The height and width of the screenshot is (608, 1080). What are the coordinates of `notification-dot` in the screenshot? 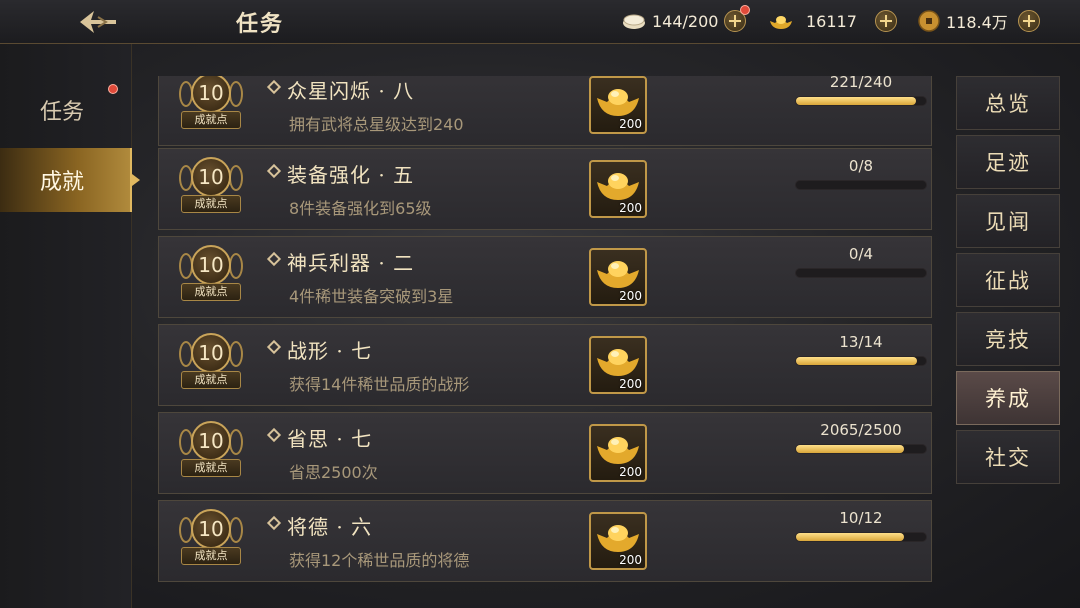 It's located at (745, 10).